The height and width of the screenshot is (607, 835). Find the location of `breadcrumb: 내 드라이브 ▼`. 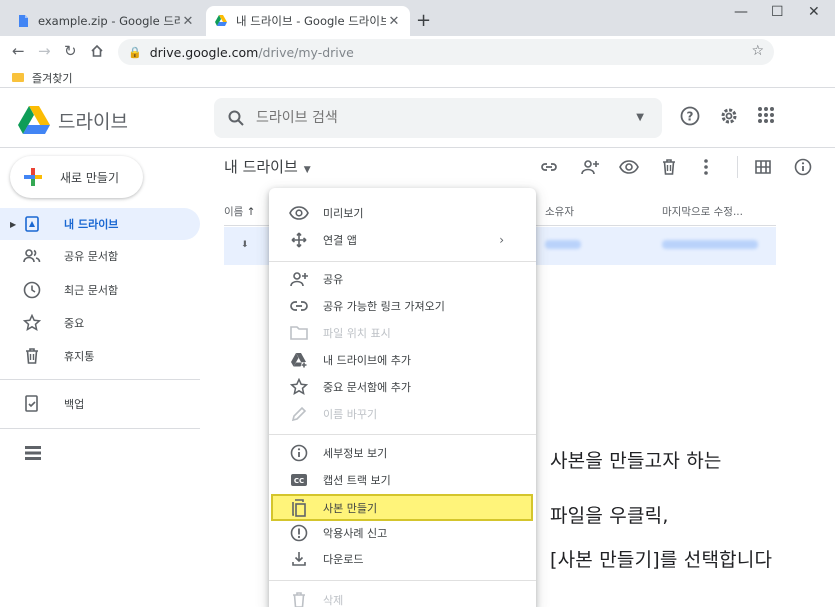

breadcrumb: 내 드라이브 ▼ is located at coordinates (267, 166).